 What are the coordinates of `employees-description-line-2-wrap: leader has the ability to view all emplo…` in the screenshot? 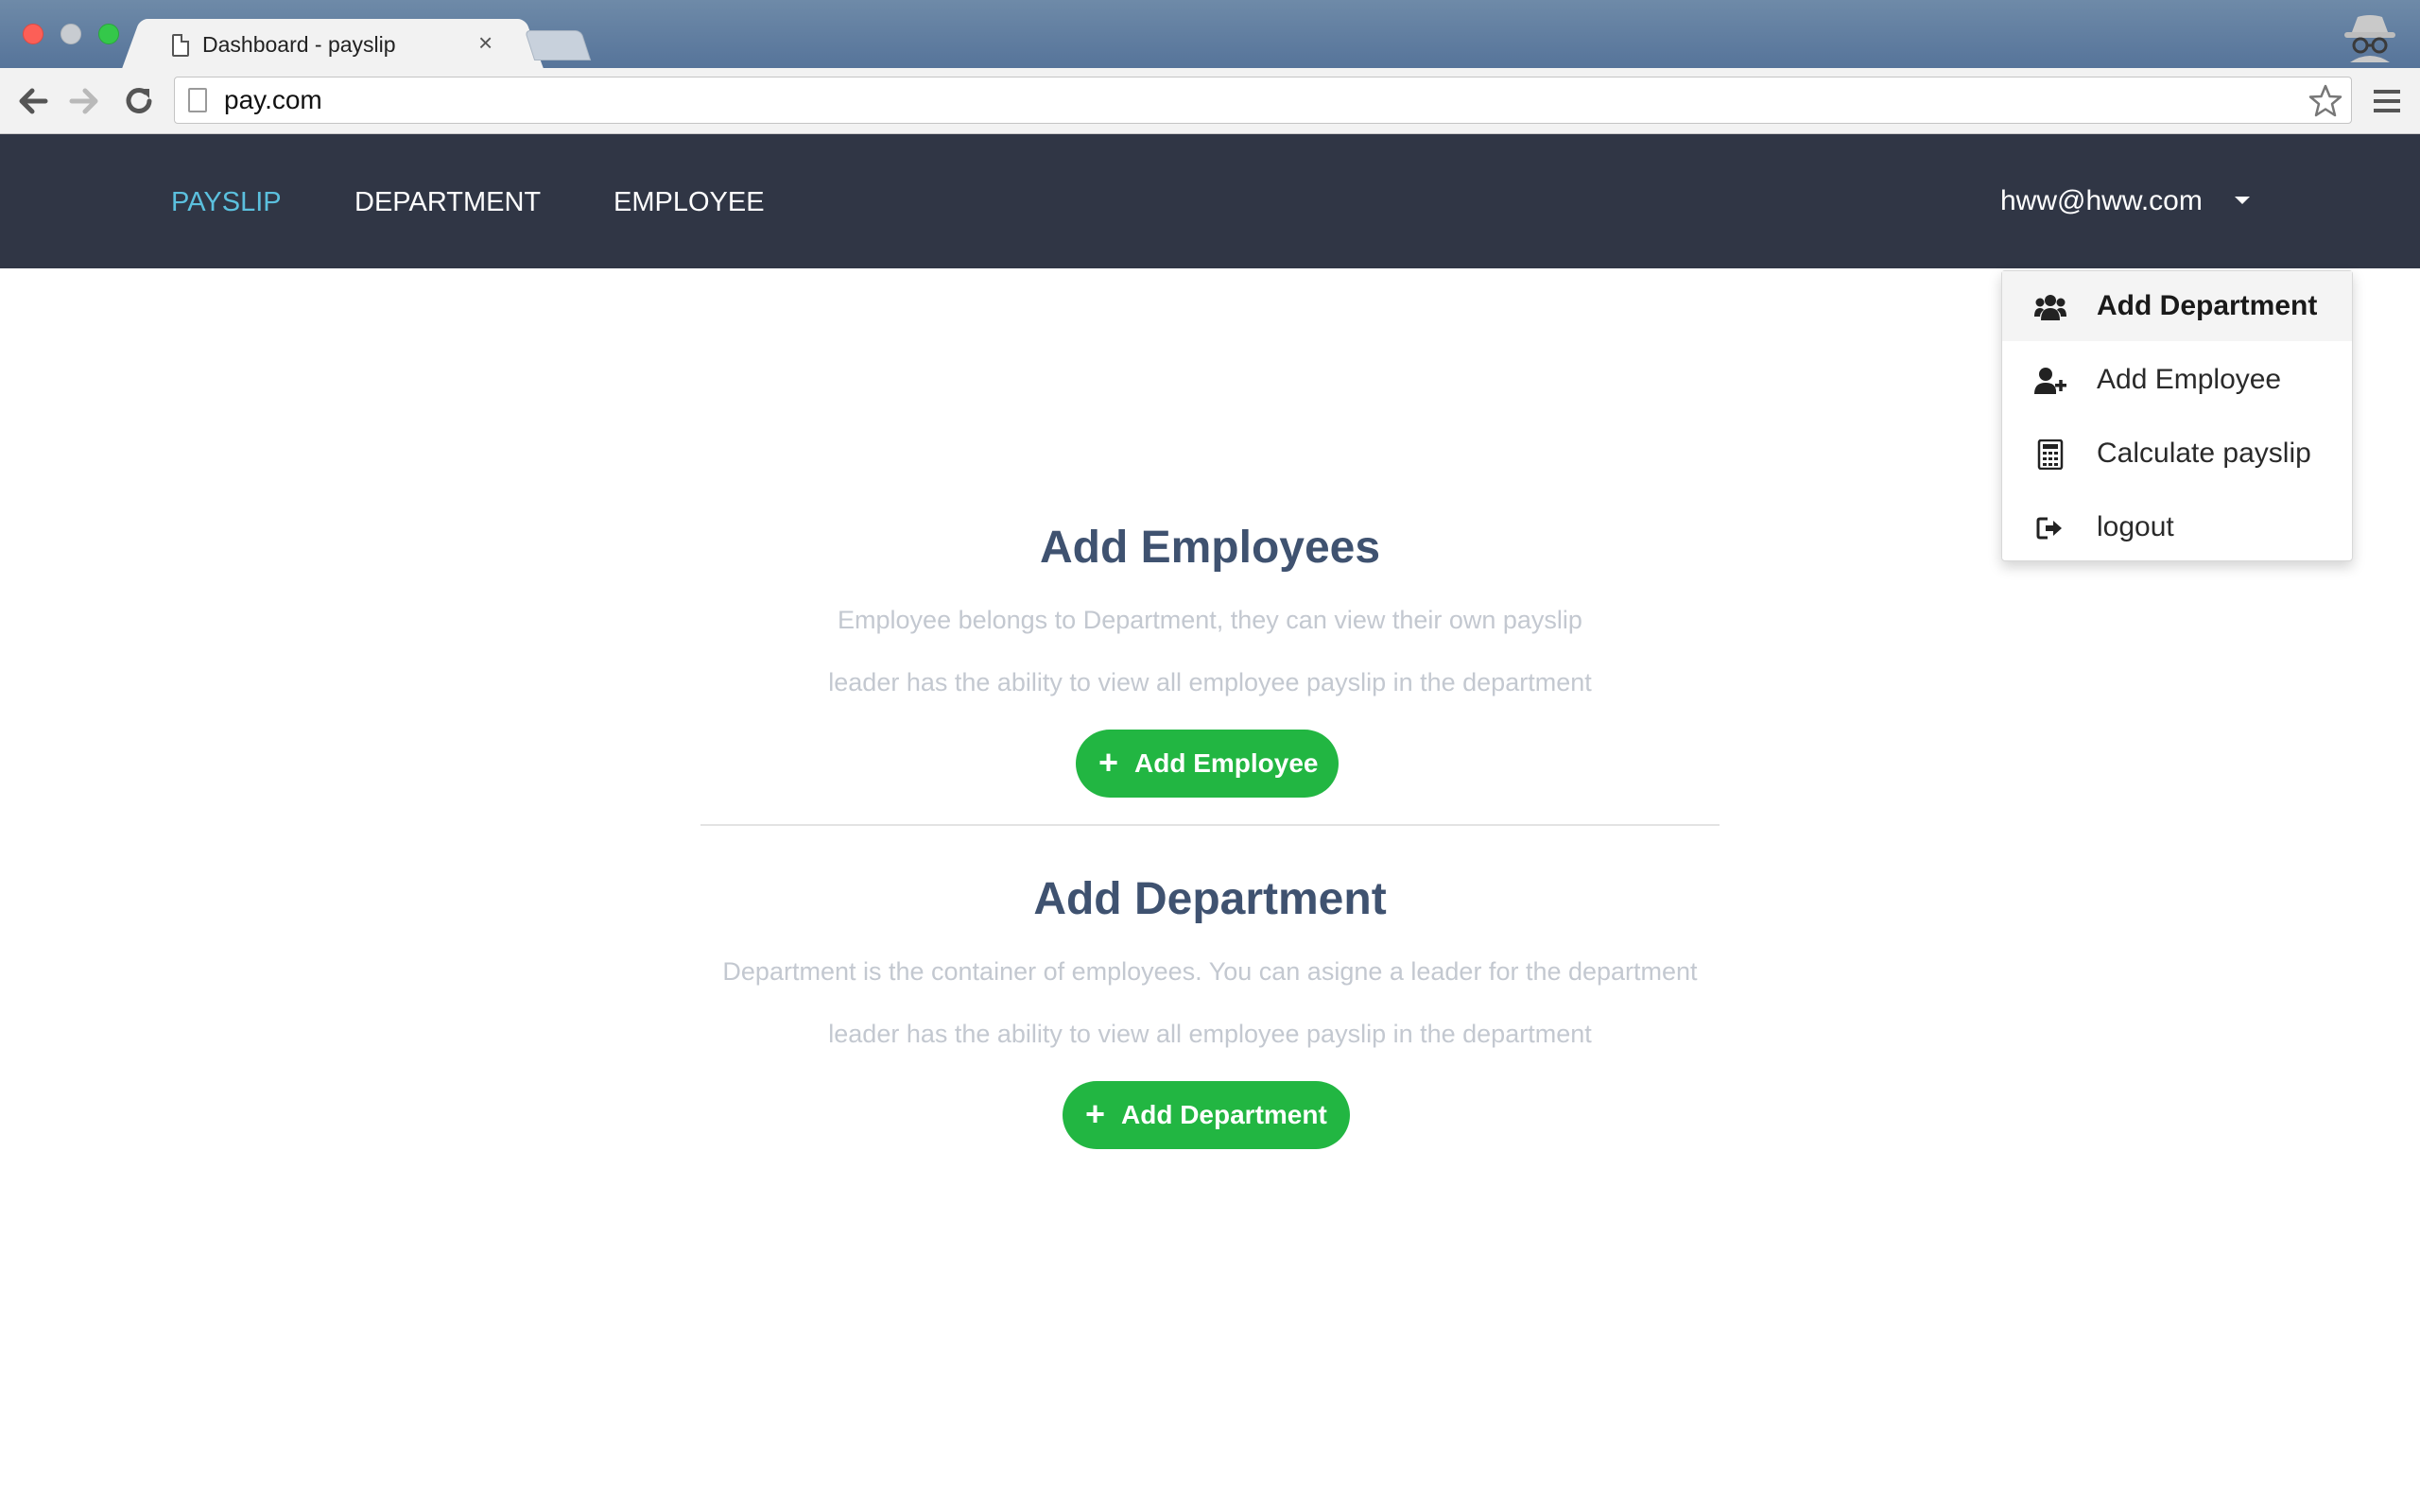 It's located at (1210, 682).